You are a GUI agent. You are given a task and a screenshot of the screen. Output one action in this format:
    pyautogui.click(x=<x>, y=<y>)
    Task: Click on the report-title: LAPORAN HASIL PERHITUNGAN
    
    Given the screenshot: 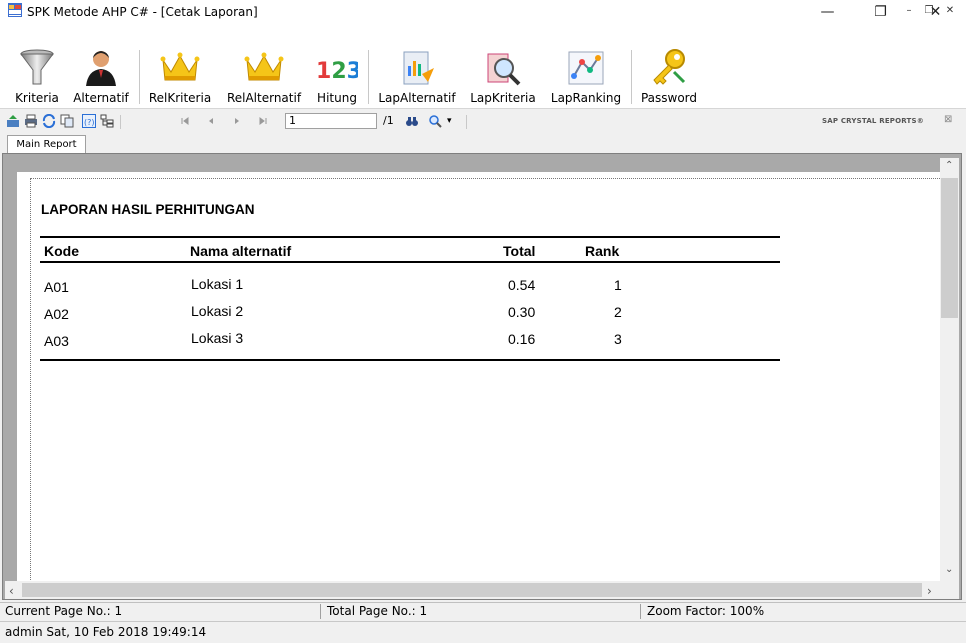 What is the action you would take?
    pyautogui.click(x=148, y=209)
    